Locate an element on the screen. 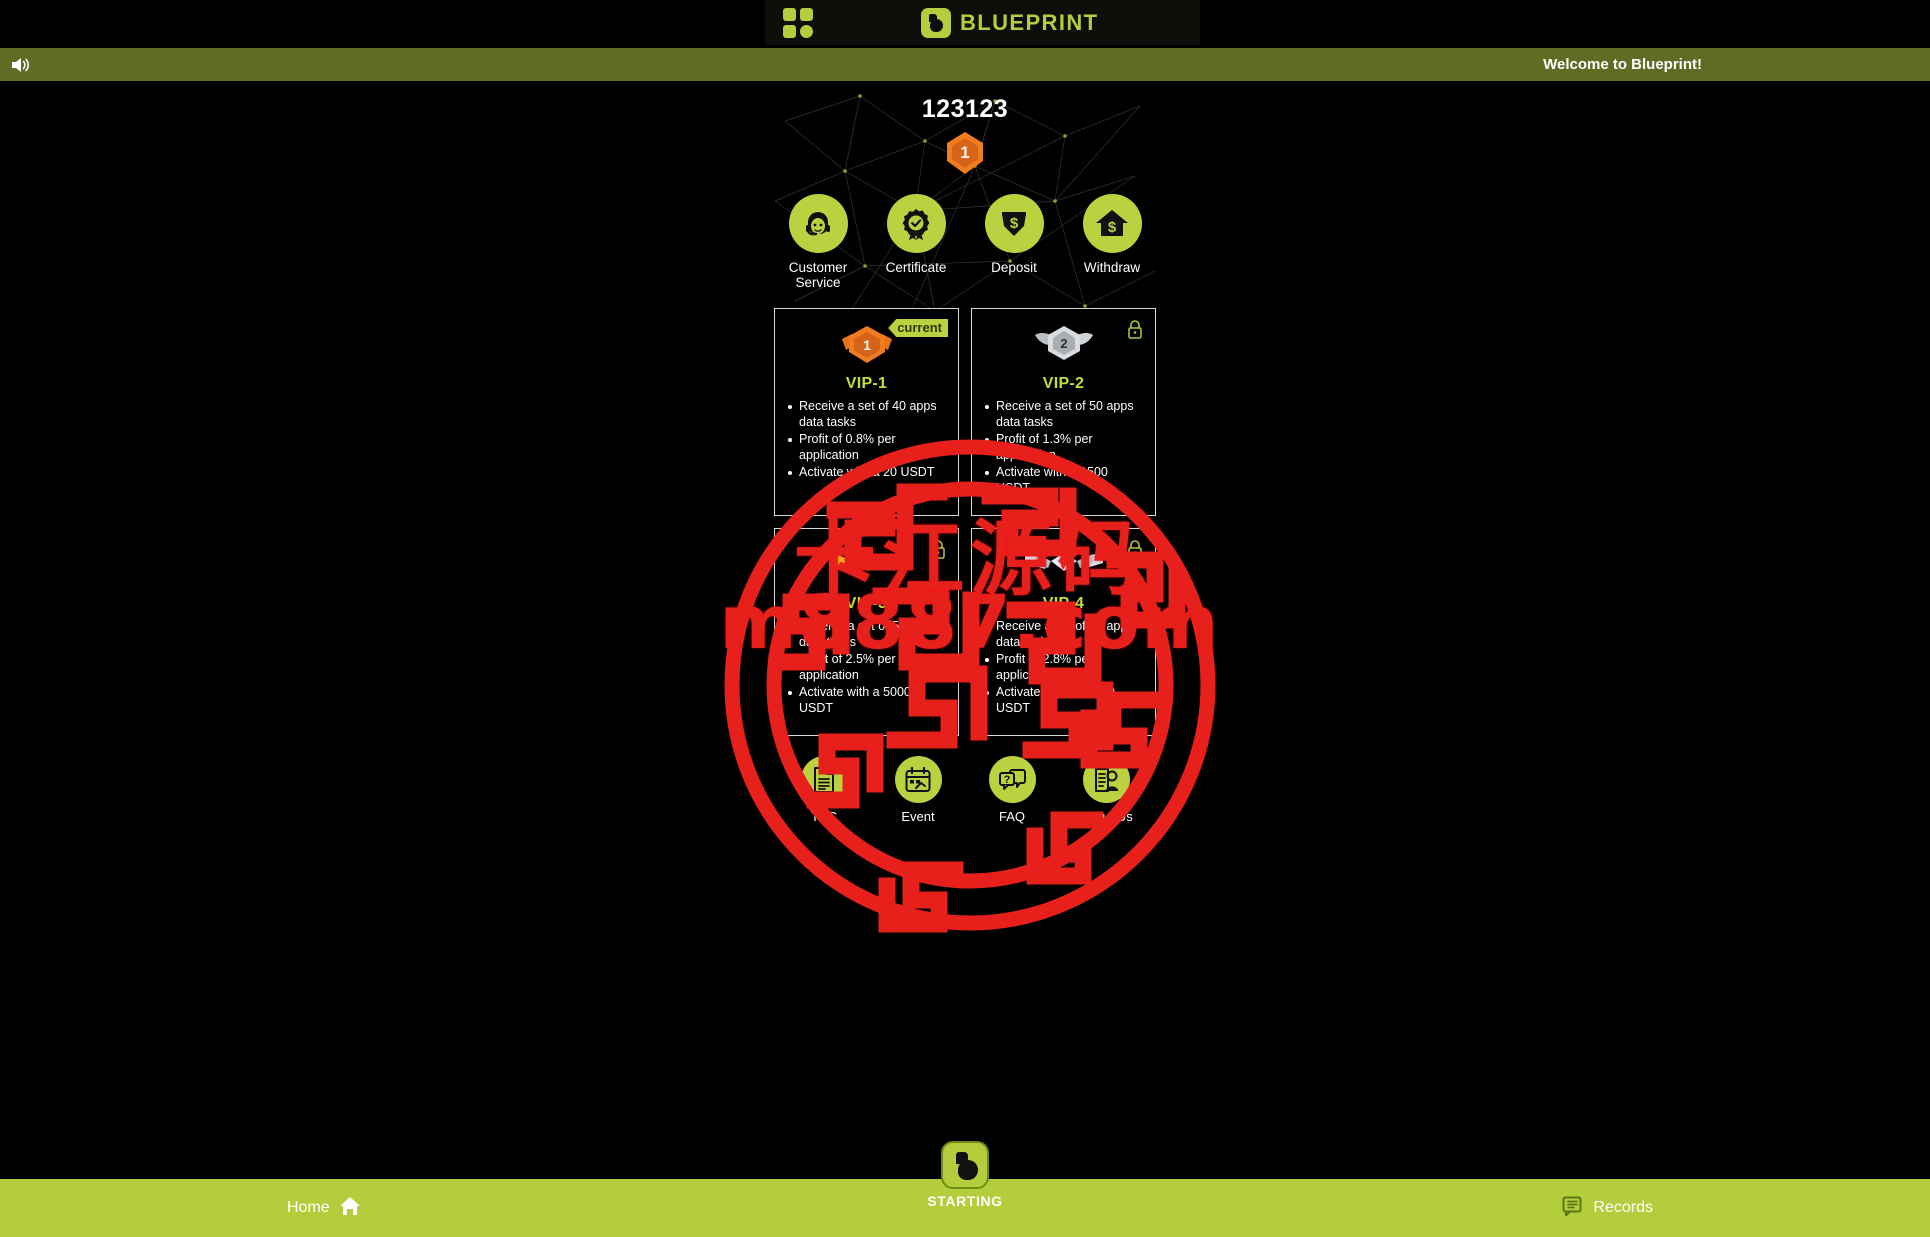 Image resolution: width=1930 pixels, height=1237 pixels. starting-label: STARTING is located at coordinates (965, 1201).